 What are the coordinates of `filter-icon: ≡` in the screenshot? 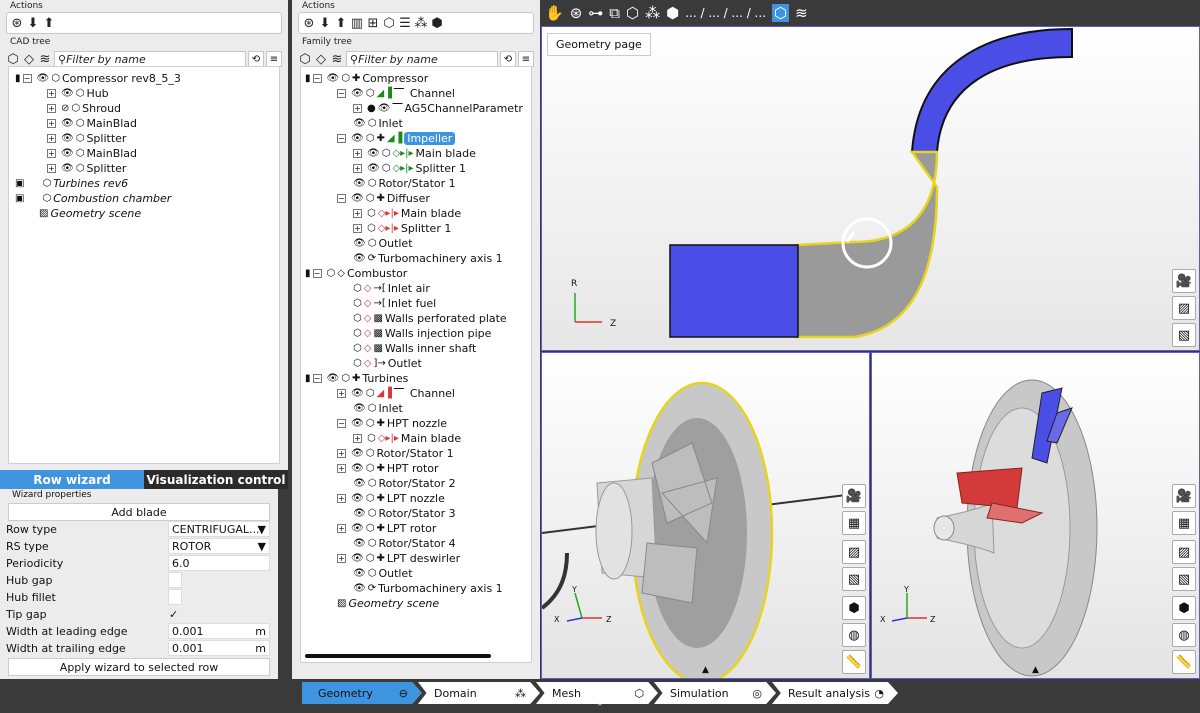 It's located at (274, 59).